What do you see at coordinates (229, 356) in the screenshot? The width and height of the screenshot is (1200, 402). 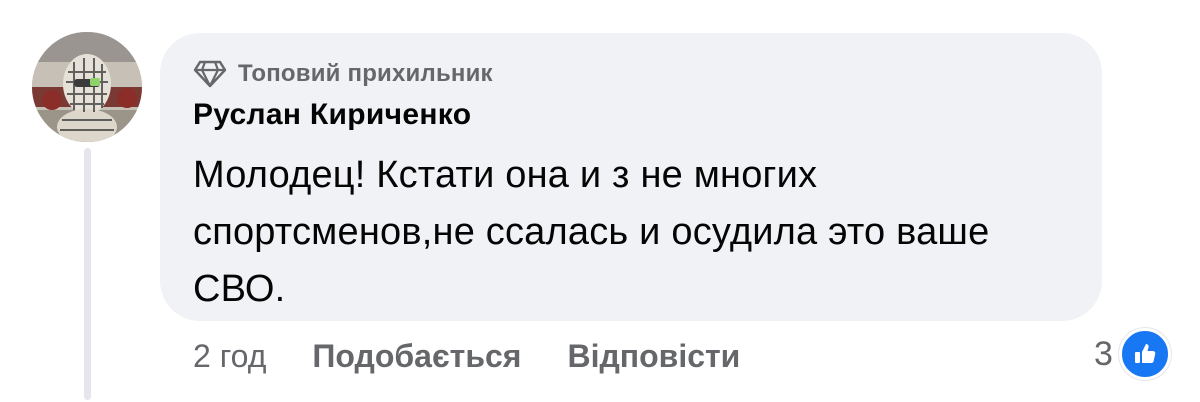 I see `timestamp: 2 год` at bounding box center [229, 356].